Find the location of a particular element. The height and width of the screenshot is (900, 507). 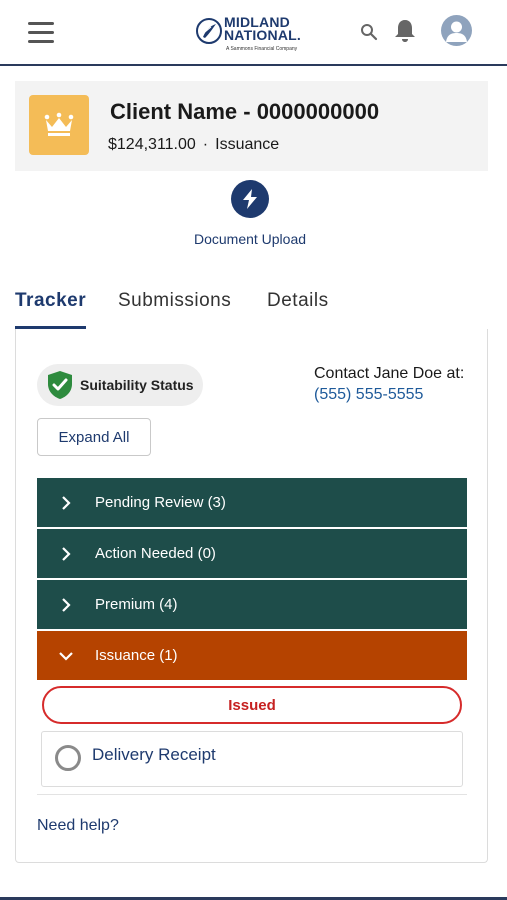

tab-tracker: Tracker is located at coordinates (51, 309).